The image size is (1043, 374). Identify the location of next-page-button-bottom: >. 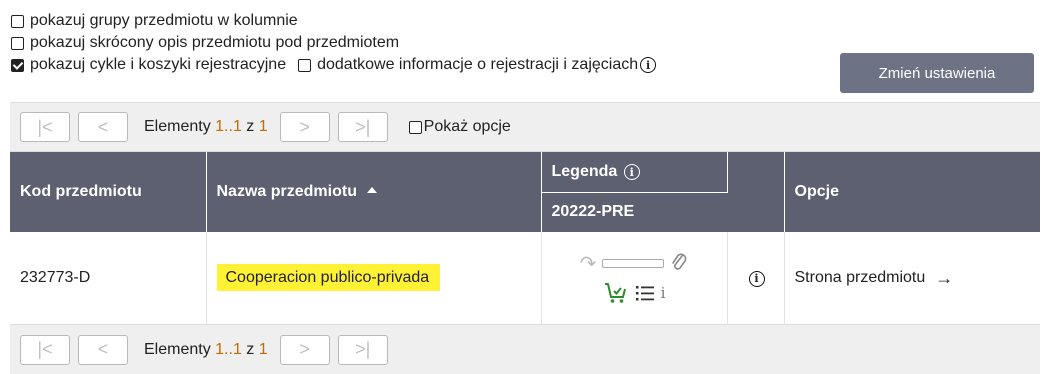
(304, 349).